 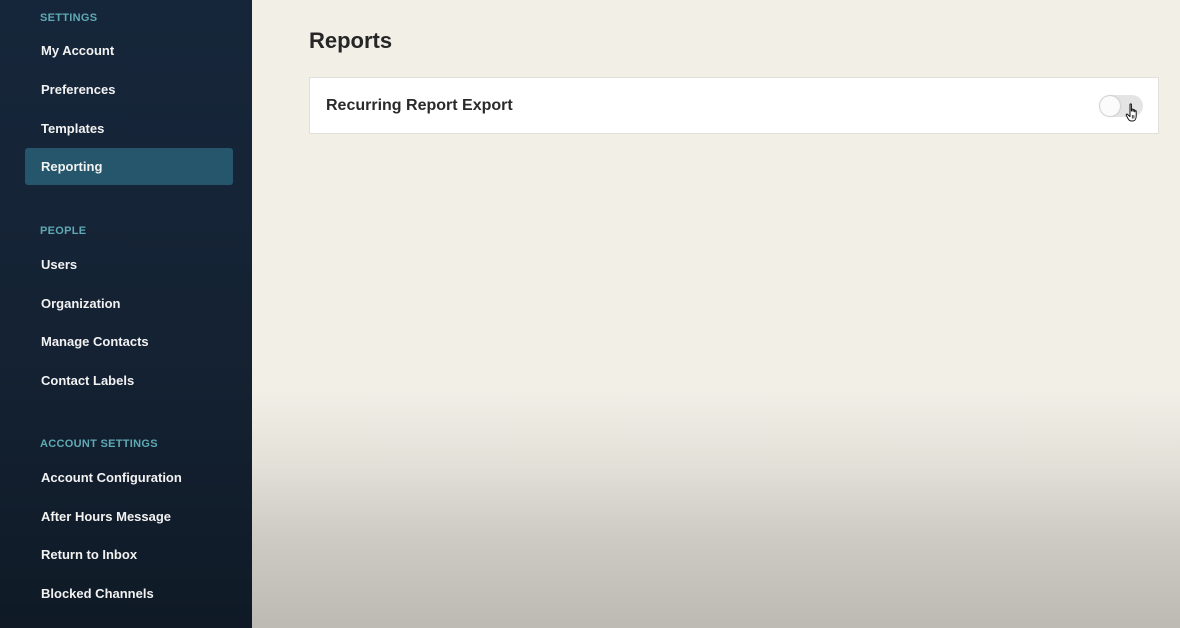 What do you see at coordinates (351, 40) in the screenshot?
I see `page-title: Reports` at bounding box center [351, 40].